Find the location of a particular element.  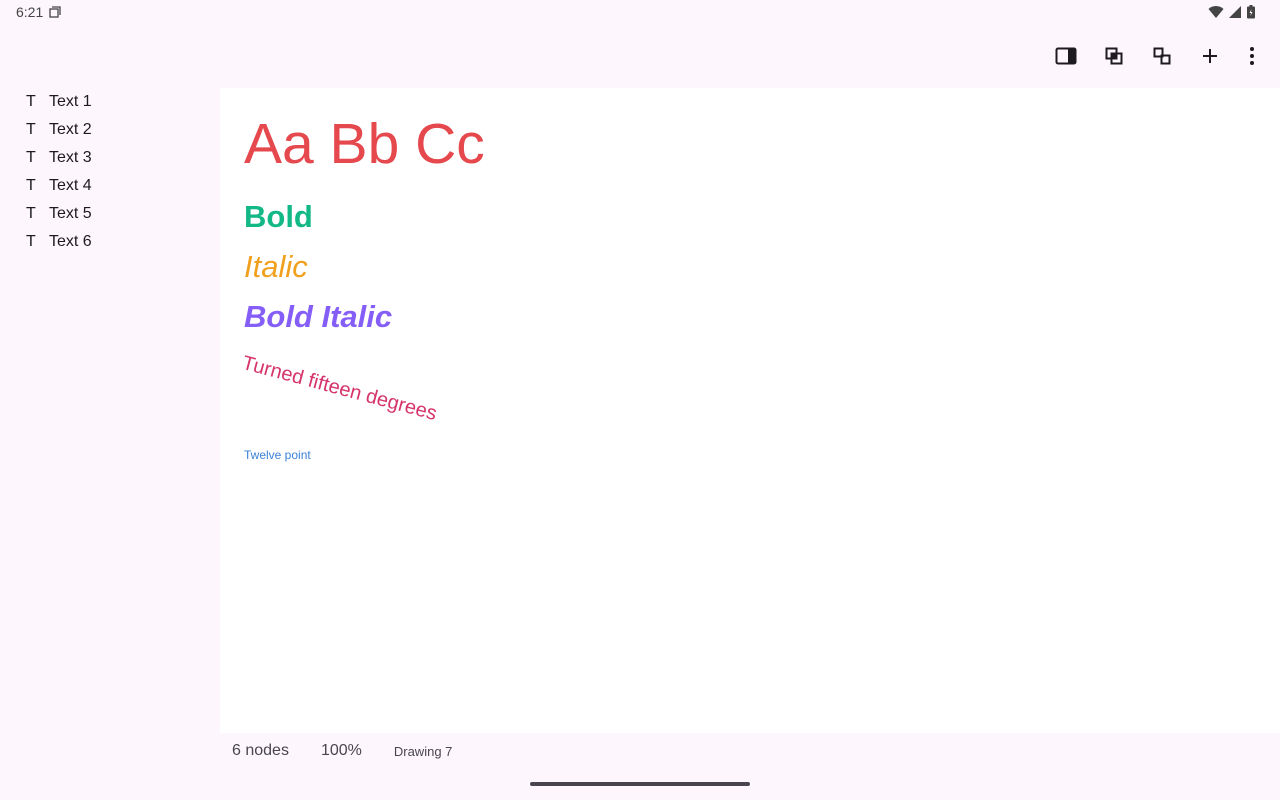

notification-icon is located at coordinates (55, 12).